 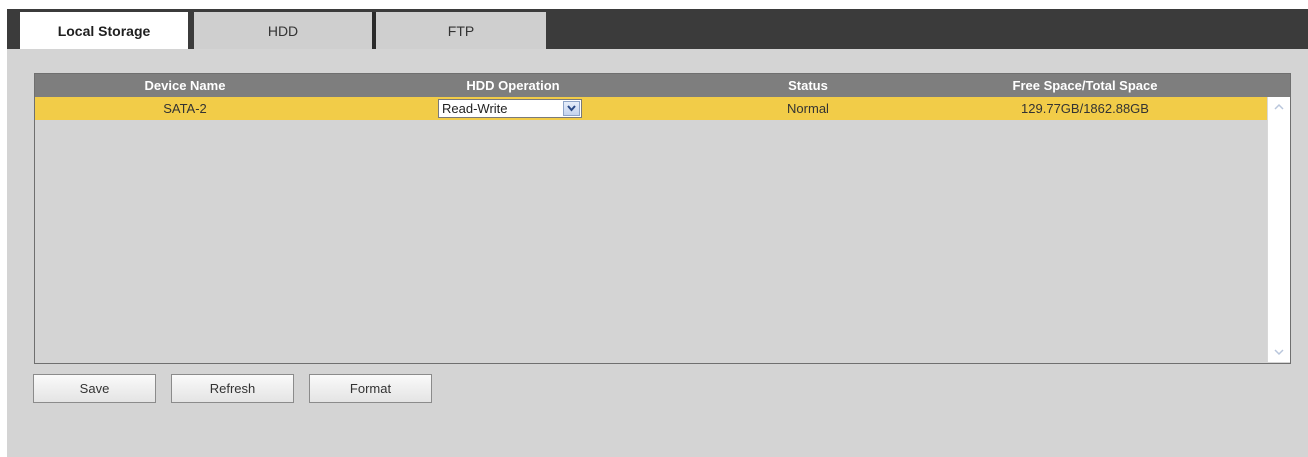 What do you see at coordinates (185, 108) in the screenshot?
I see `cell-device-name: SATA-2` at bounding box center [185, 108].